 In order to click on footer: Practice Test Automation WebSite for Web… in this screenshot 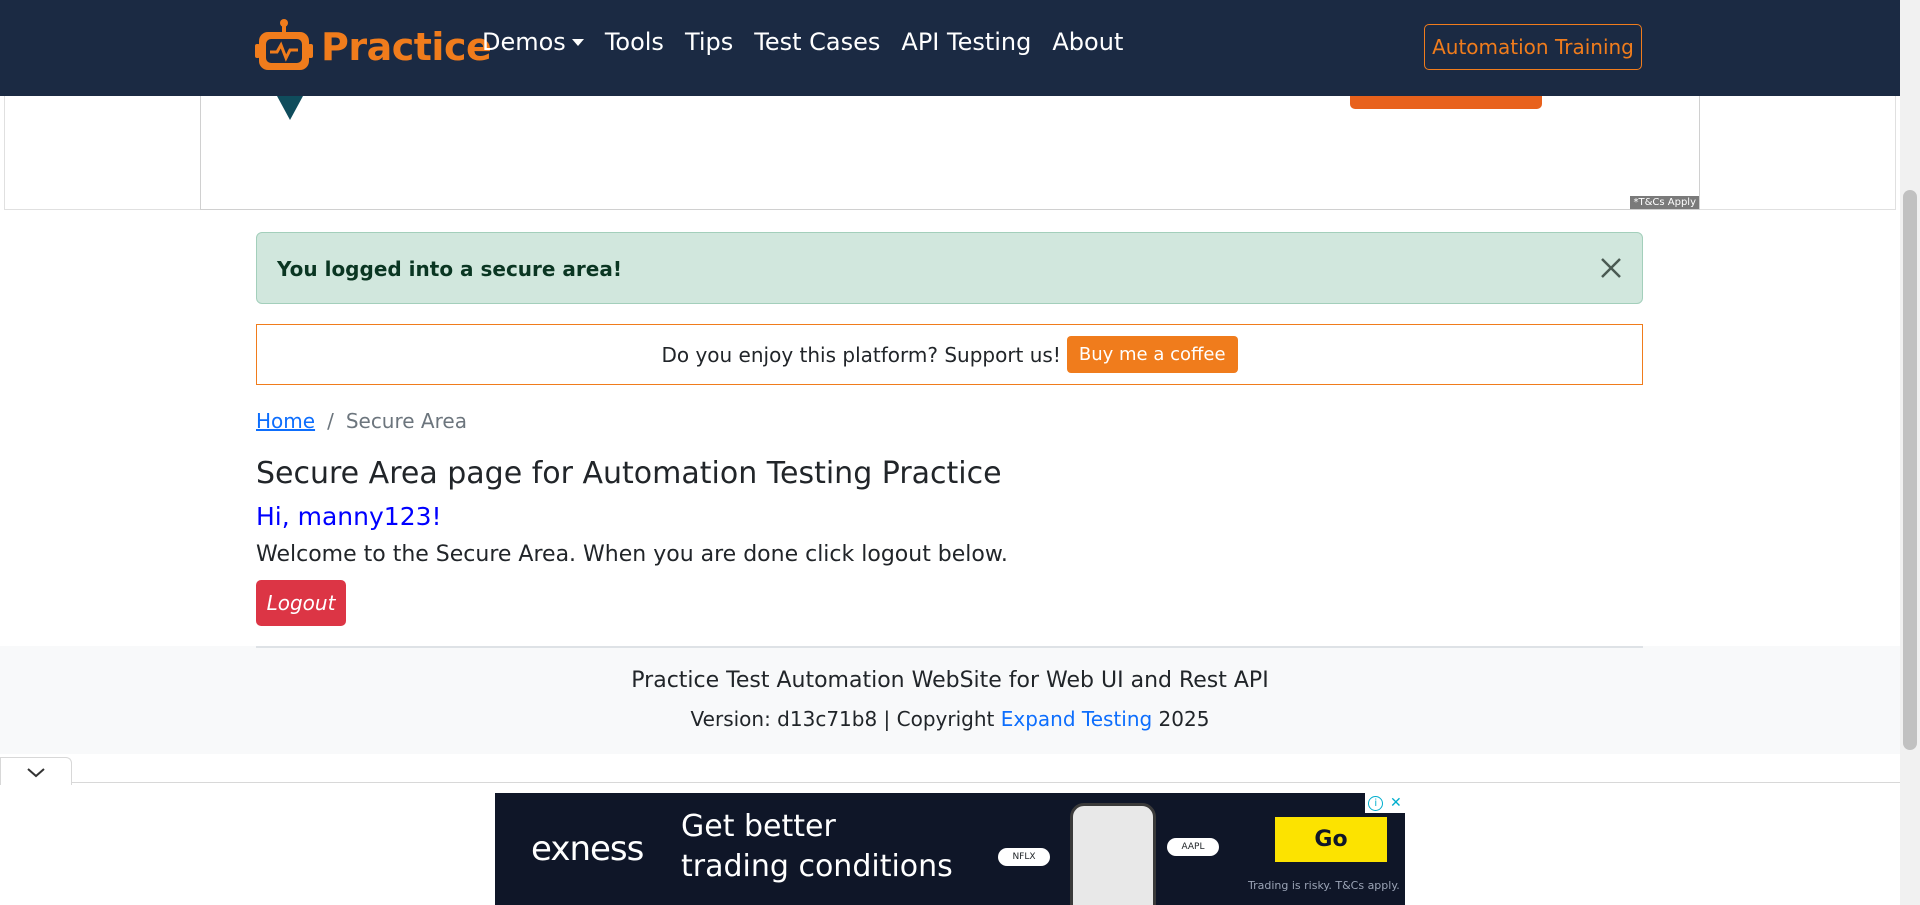, I will do `click(950, 700)`.